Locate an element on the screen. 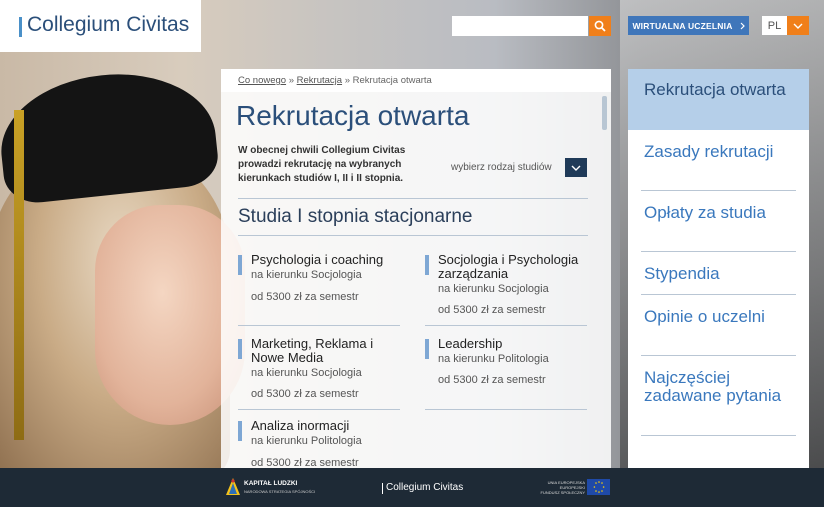  section-title: Studia I stopnia stacjonarne is located at coordinates (355, 216).